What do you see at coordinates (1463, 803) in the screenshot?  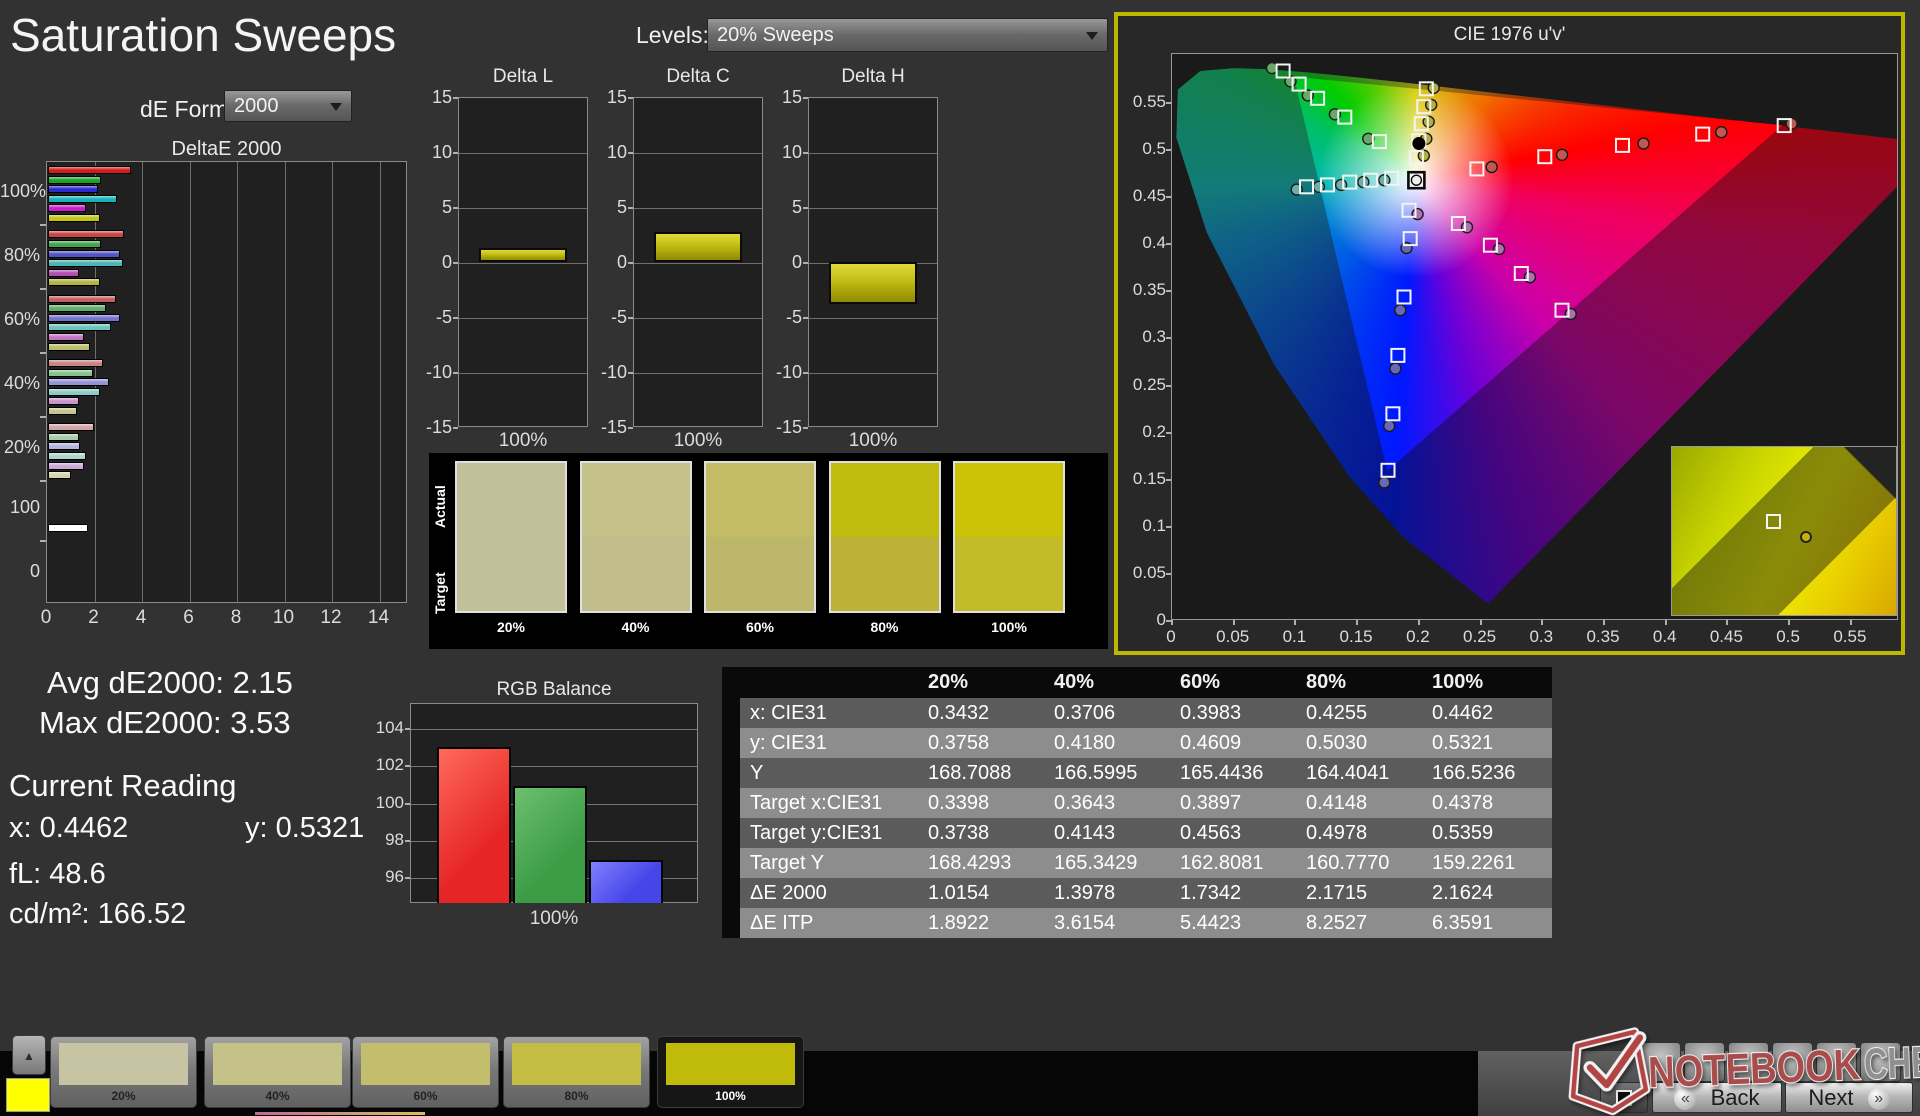 I see `table-cell: 0.4378` at bounding box center [1463, 803].